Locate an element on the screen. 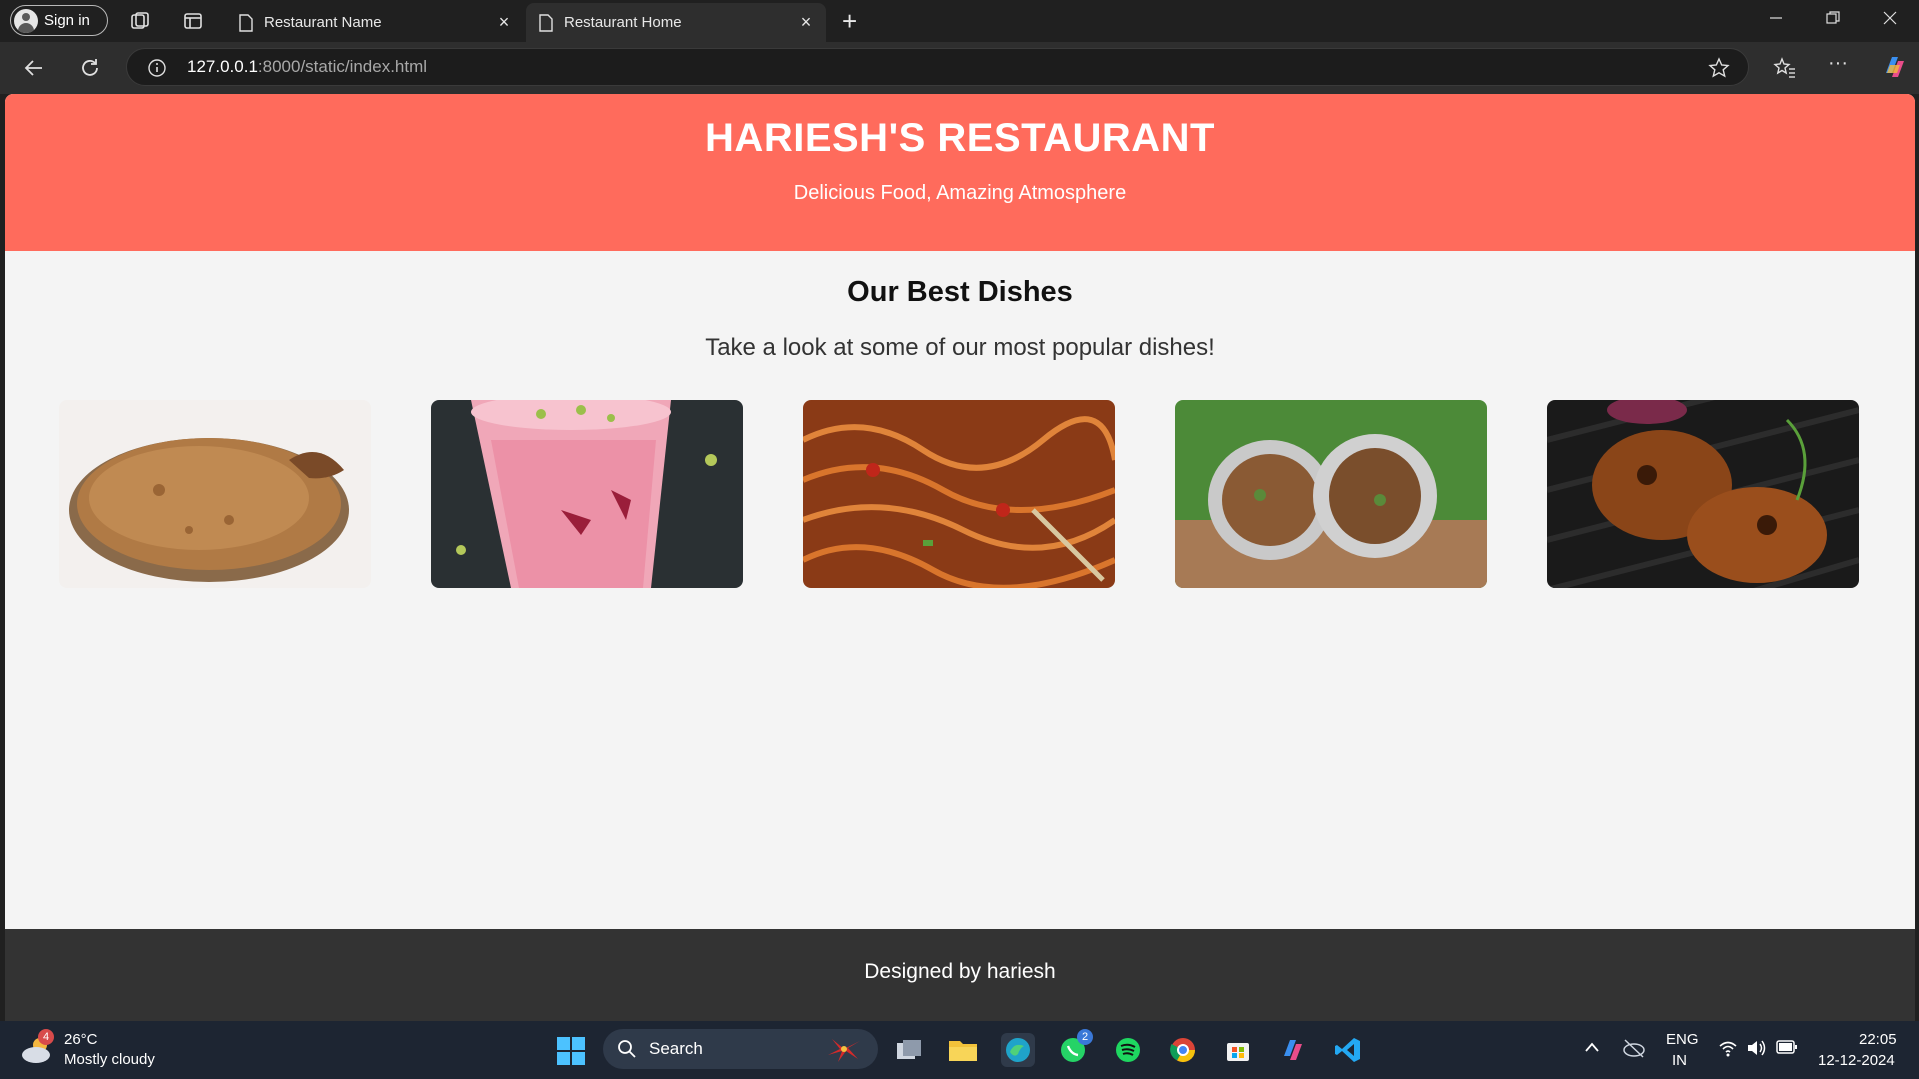 This screenshot has height=1079, width=1919. sign-in-button: Sign in is located at coordinates (59, 20).